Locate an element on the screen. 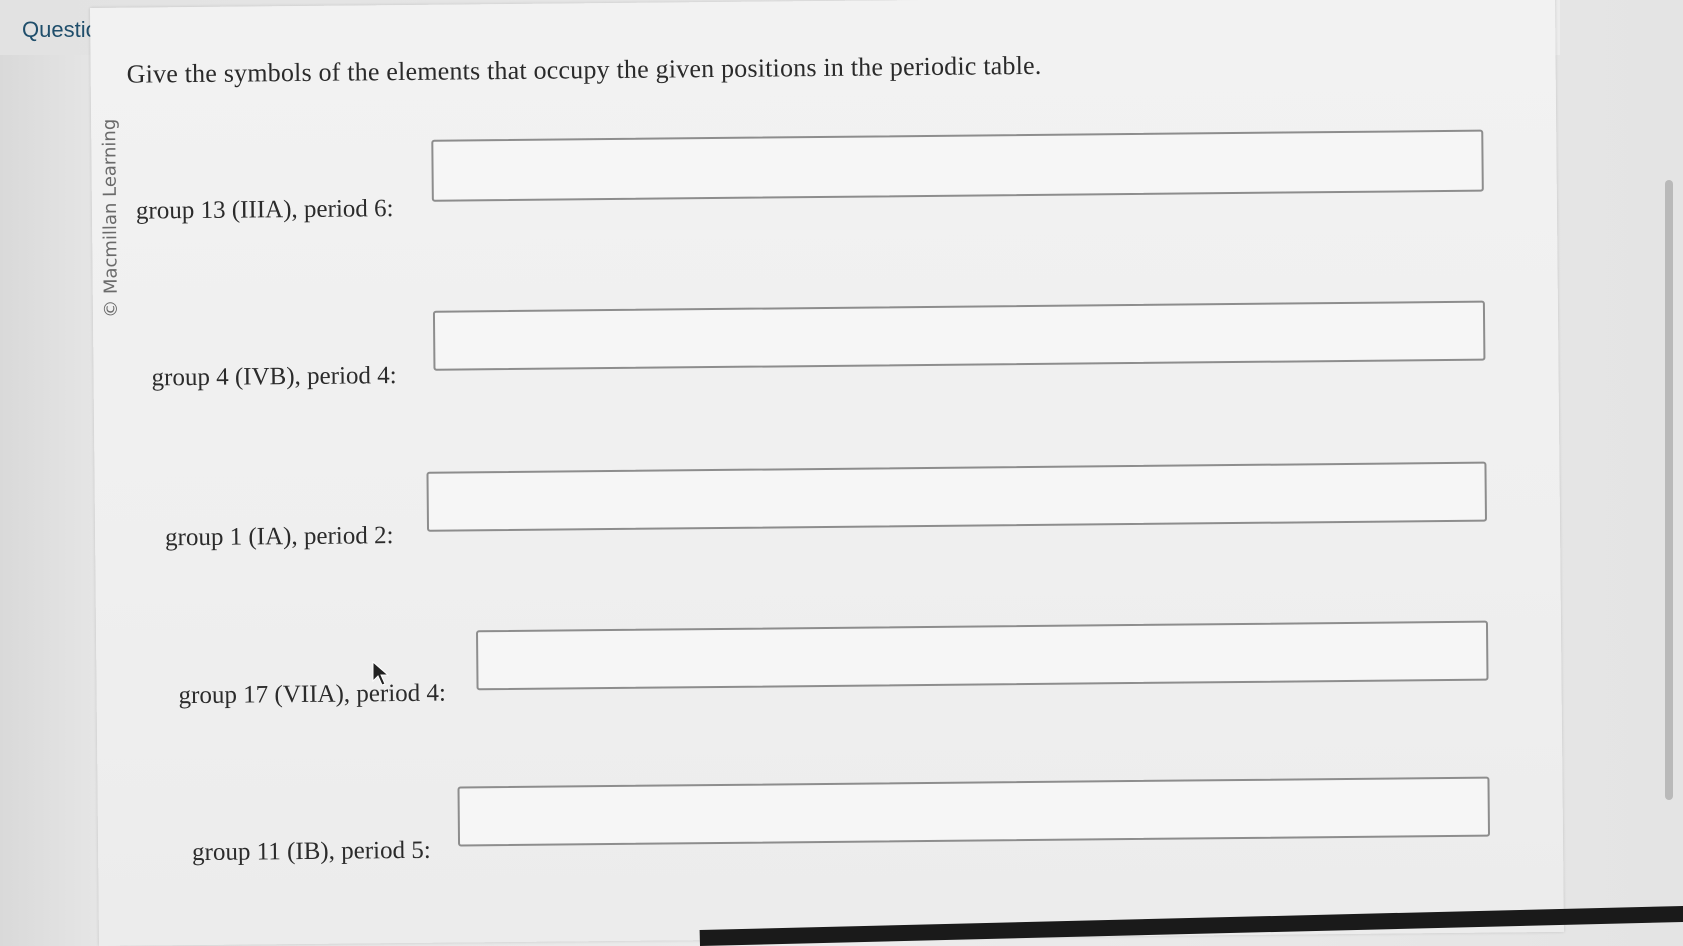 The image size is (1683, 946). question-row: group 17 (VIIA), period 4: is located at coordinates (312, 695).